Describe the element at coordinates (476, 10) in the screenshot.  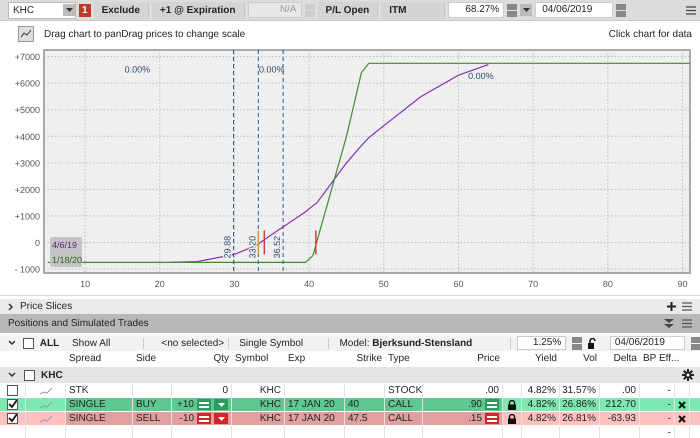
I see `probability-field: 68.27%` at that location.